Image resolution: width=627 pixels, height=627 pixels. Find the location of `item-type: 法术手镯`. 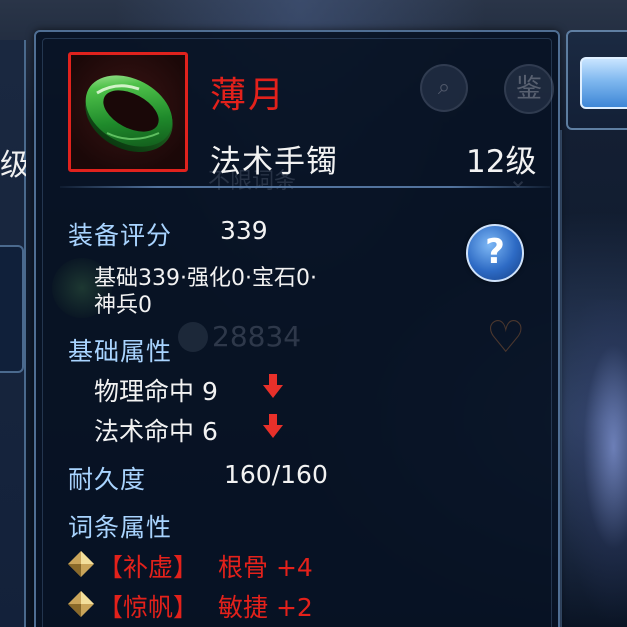

item-type: 法术手镯 is located at coordinates (274, 162).